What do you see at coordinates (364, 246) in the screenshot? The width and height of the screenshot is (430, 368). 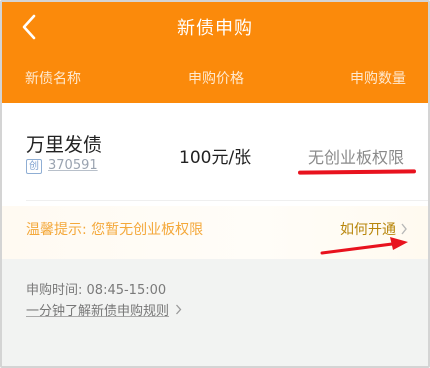 I see `red-arrow-annotation` at bounding box center [364, 246].